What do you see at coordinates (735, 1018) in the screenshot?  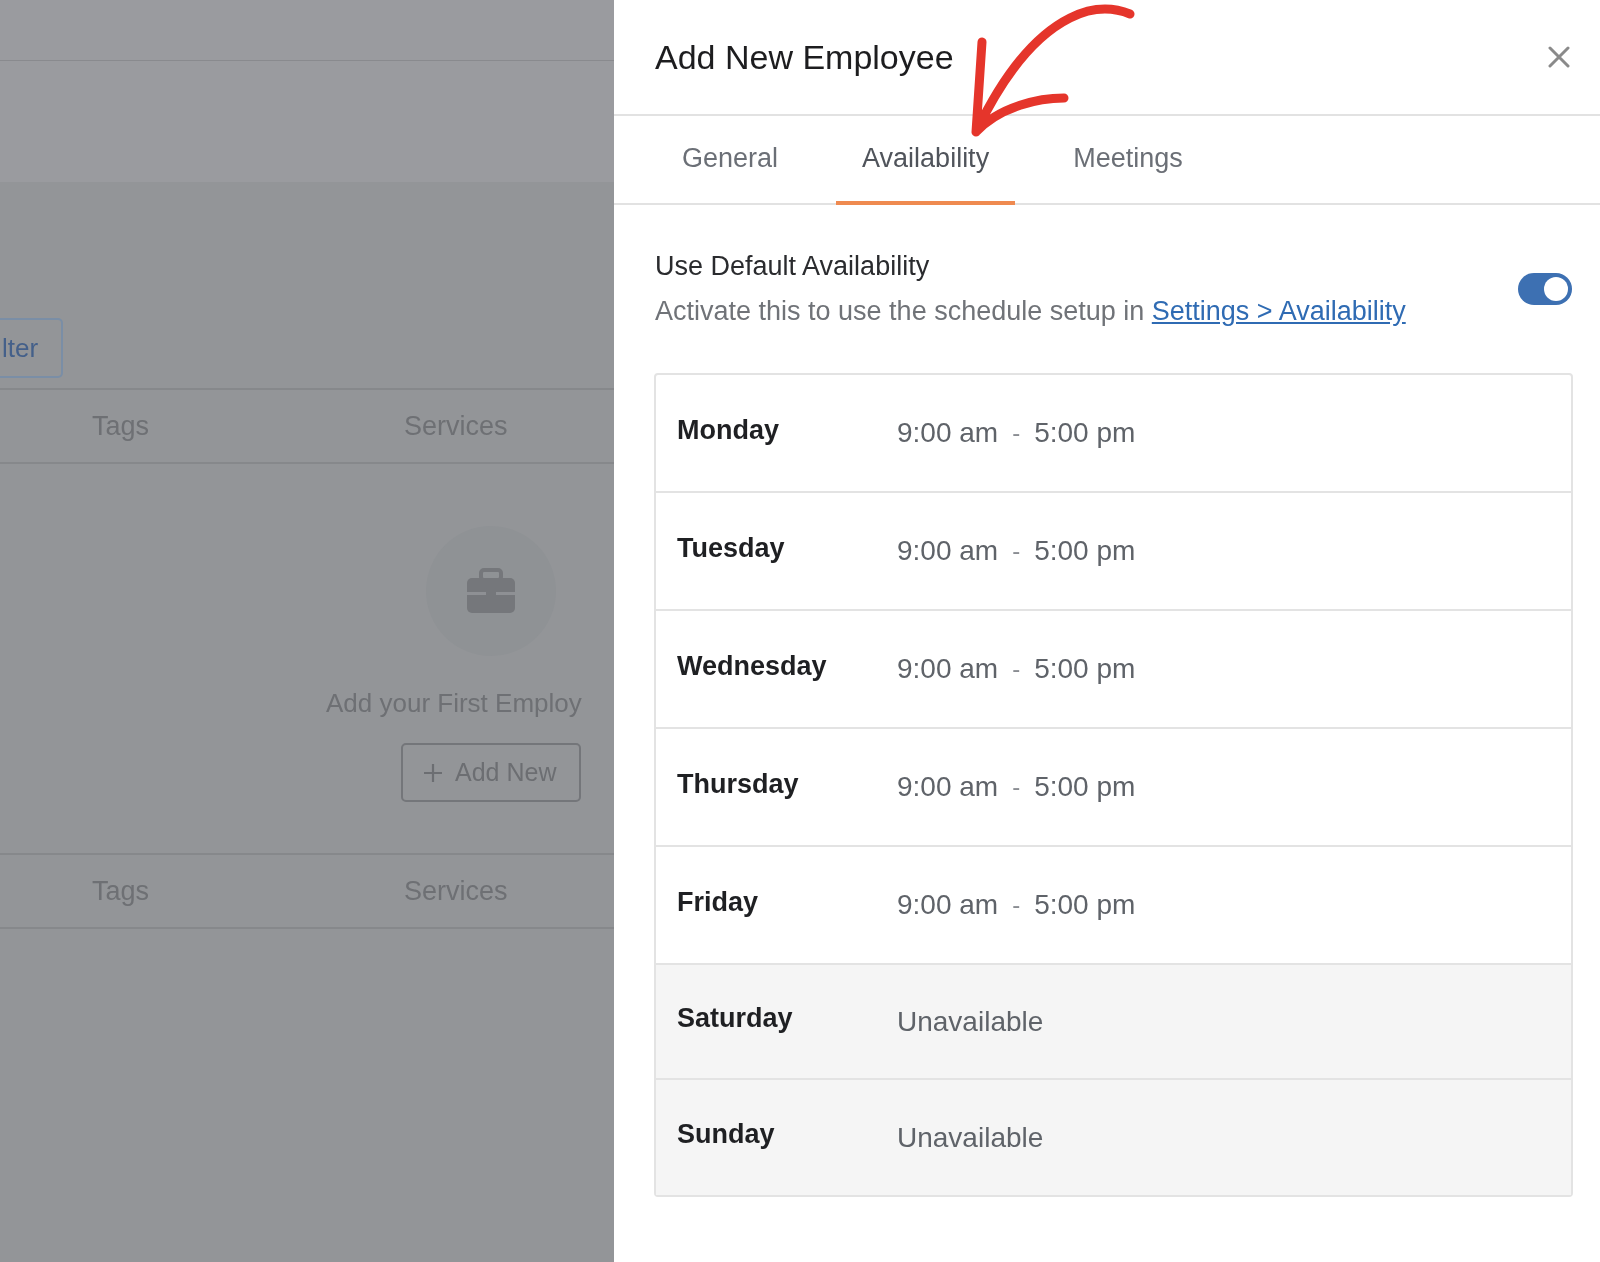 I see `day-label: Saturday` at bounding box center [735, 1018].